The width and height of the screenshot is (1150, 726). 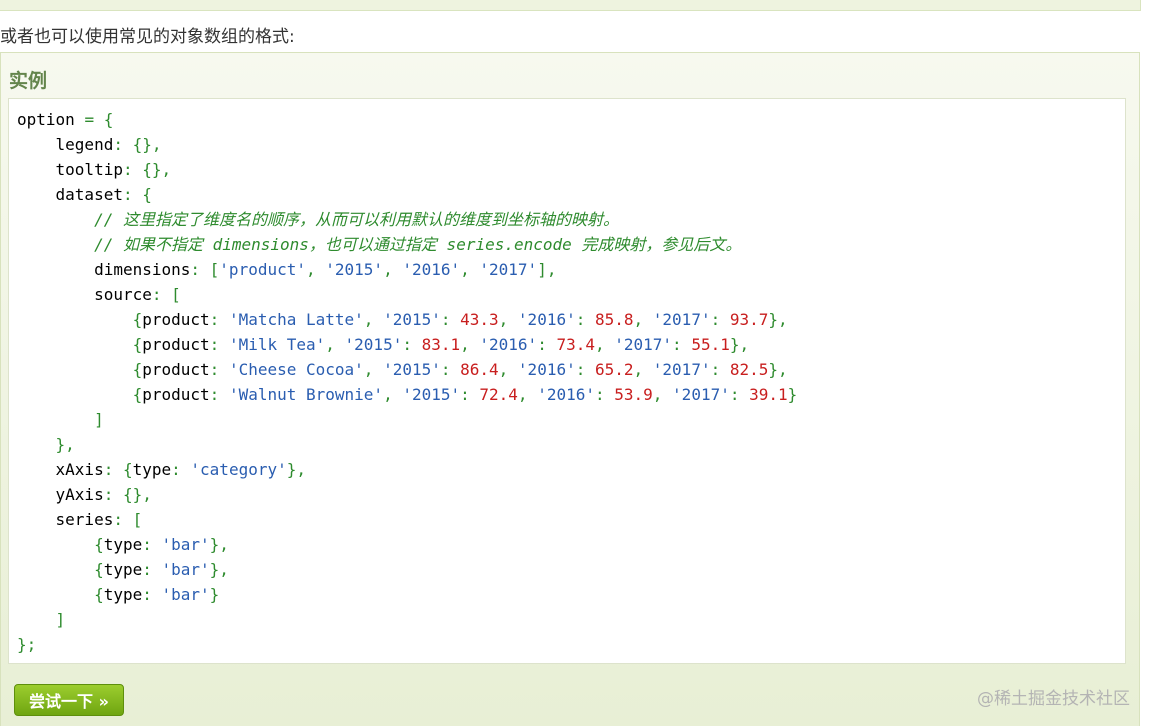 What do you see at coordinates (118, 594) in the screenshot?
I see `code-line: {type: 'bar'}` at bounding box center [118, 594].